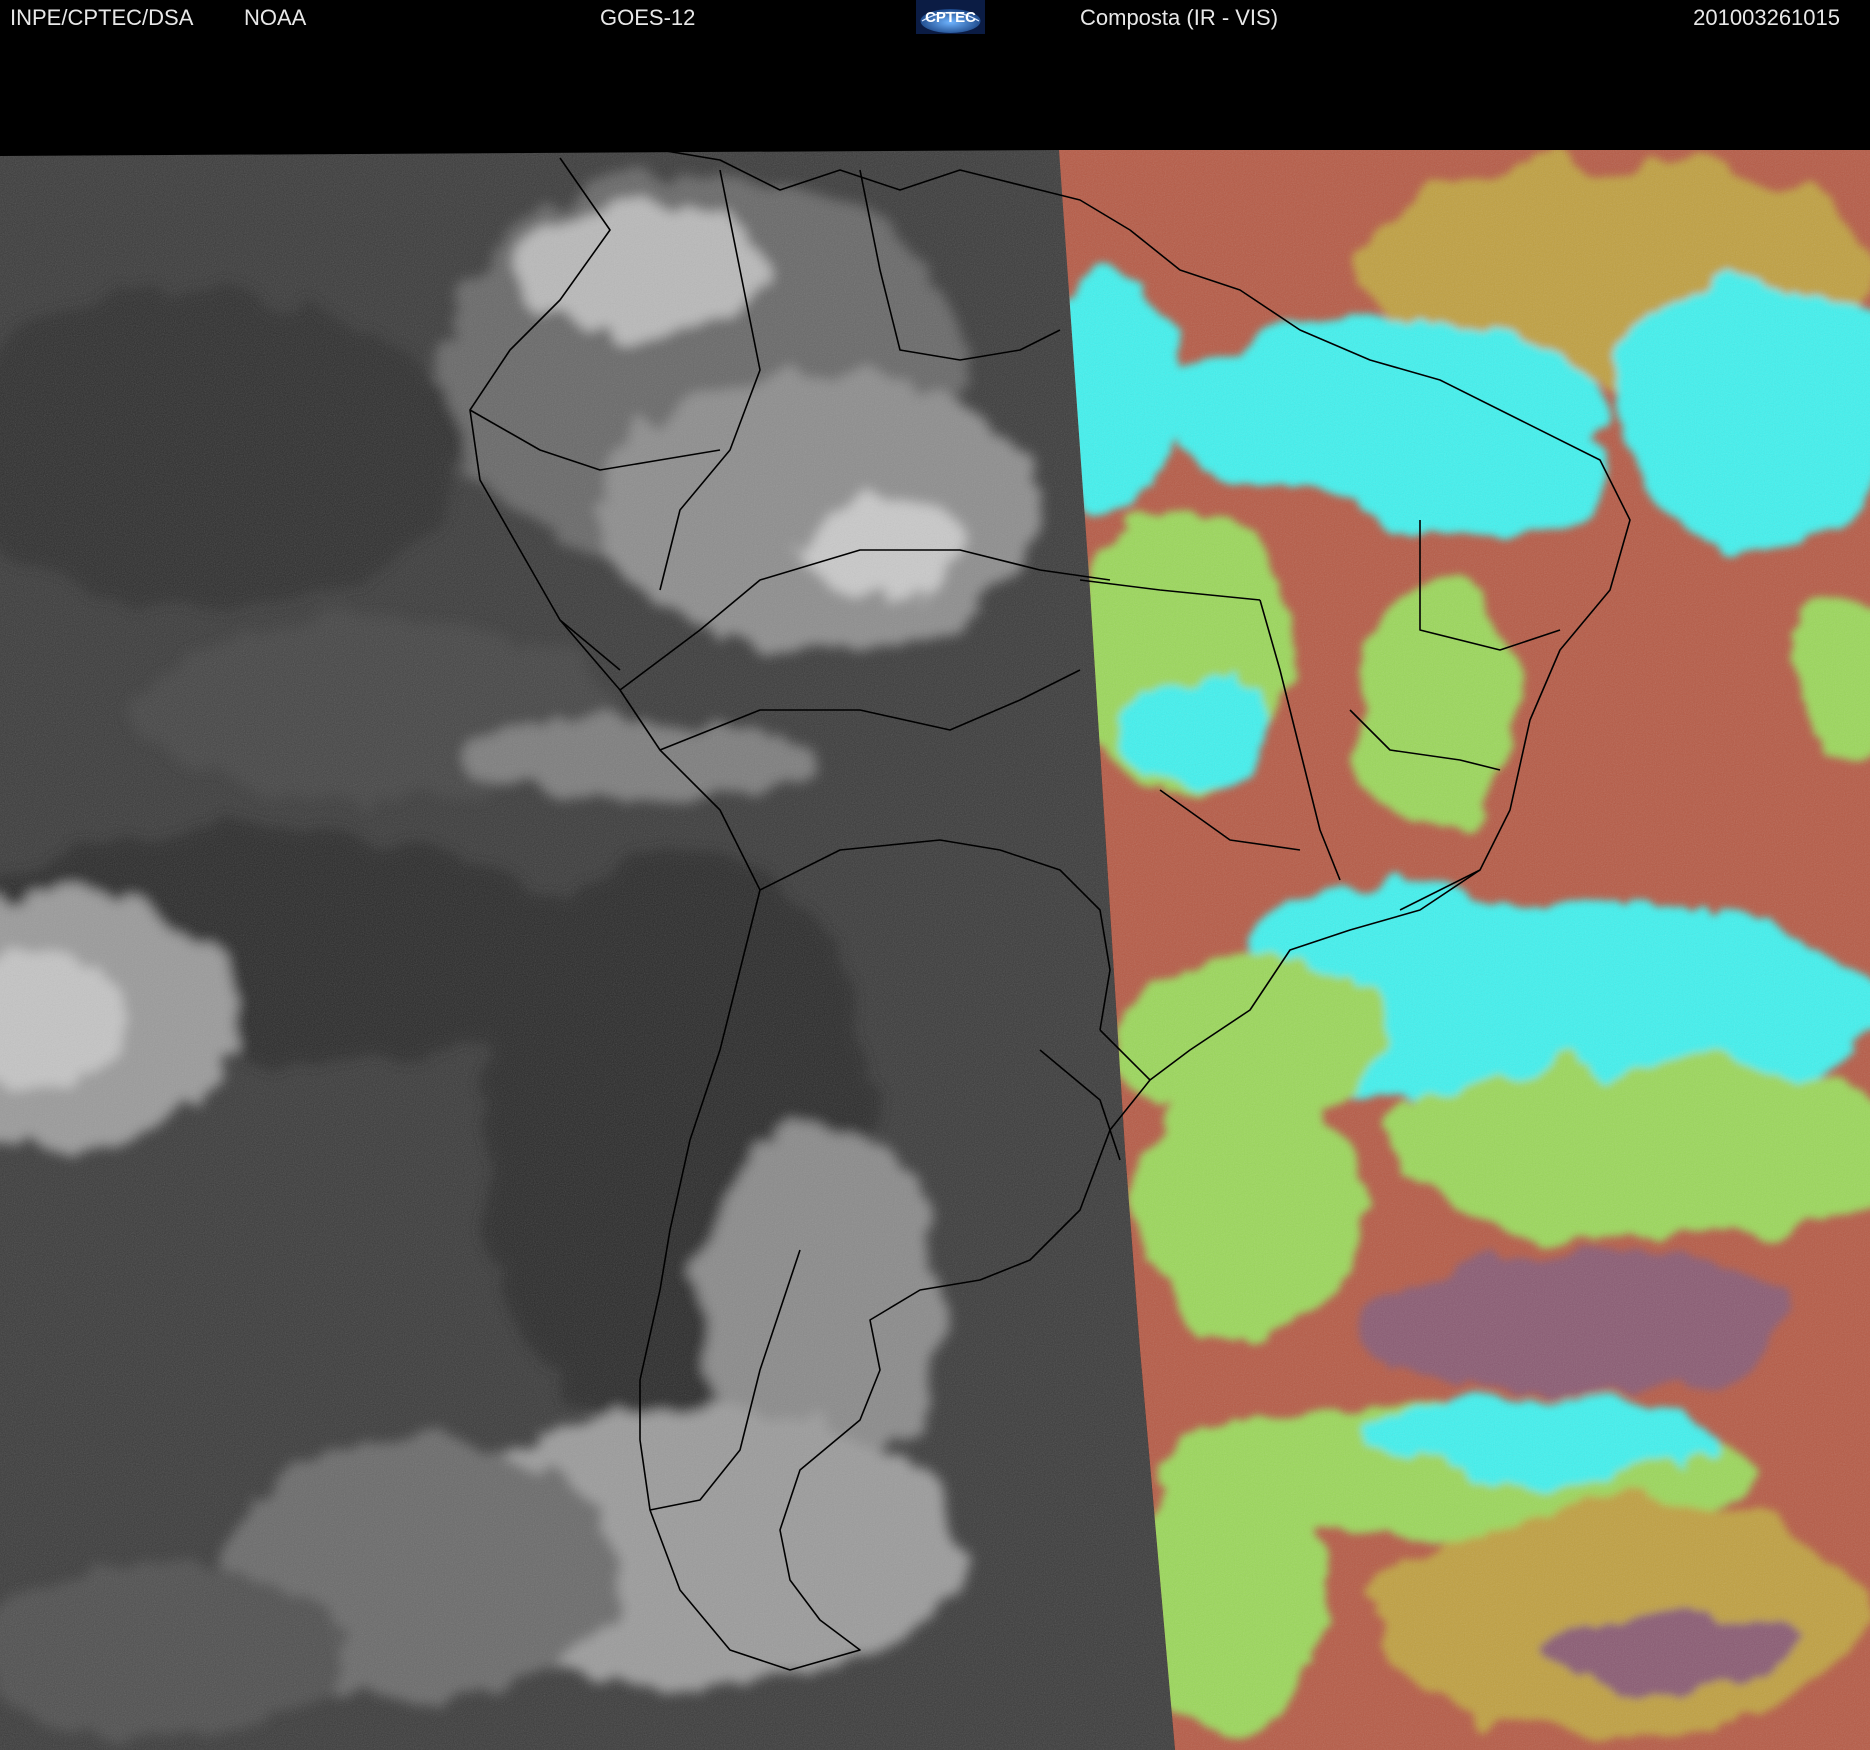 This screenshot has width=1870, height=1750. I want to click on organization-label: INPE/CPTEC/DSA, so click(102, 17).